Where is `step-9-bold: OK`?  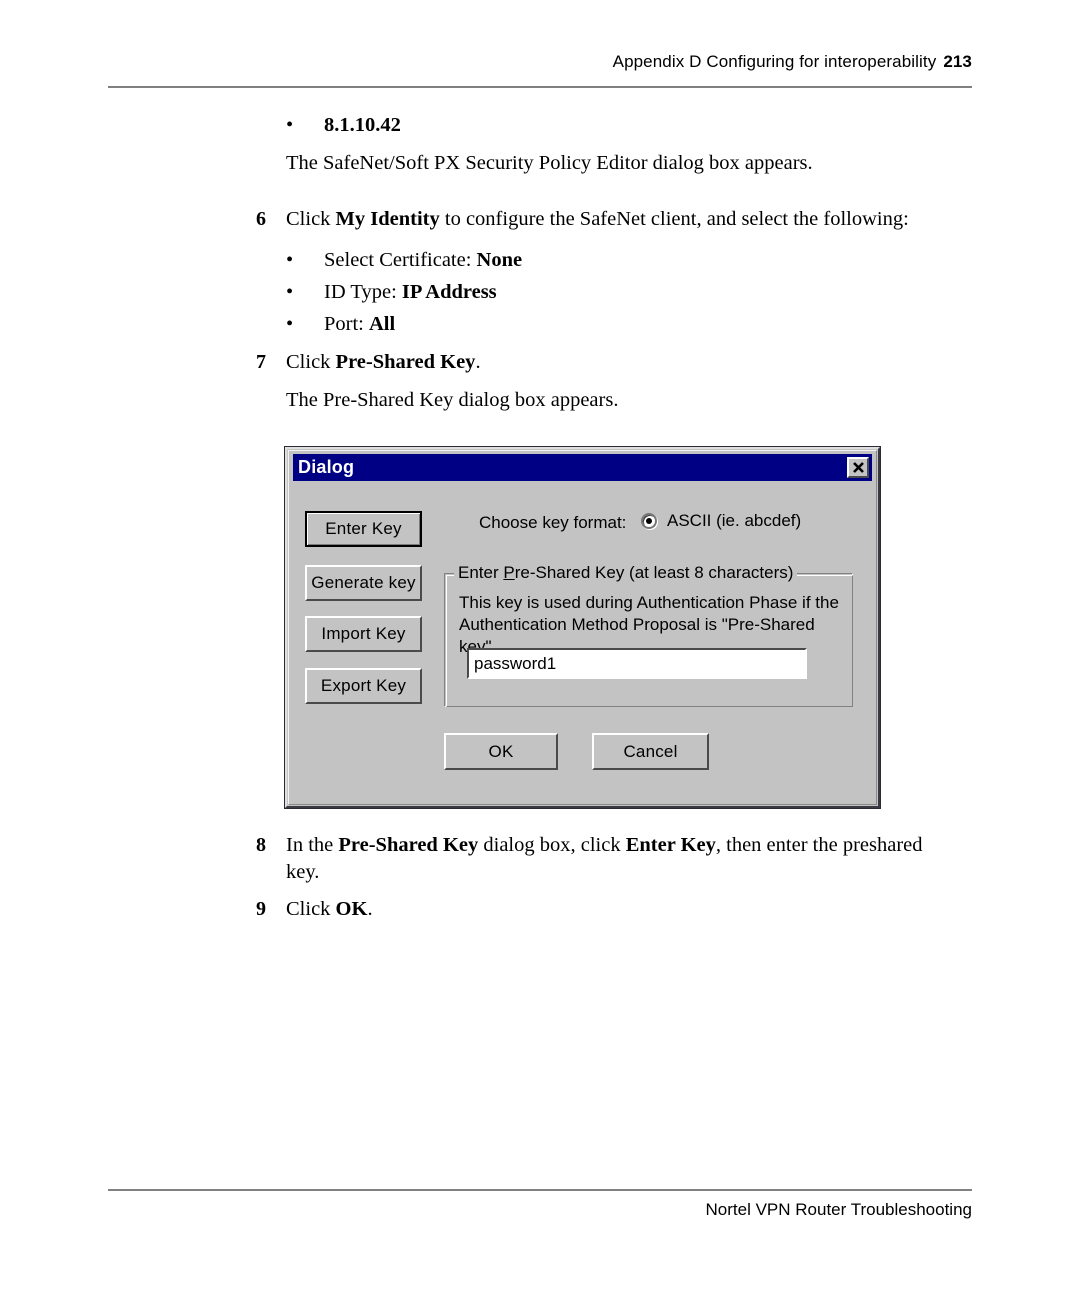
step-9-bold: OK is located at coordinates (351, 909).